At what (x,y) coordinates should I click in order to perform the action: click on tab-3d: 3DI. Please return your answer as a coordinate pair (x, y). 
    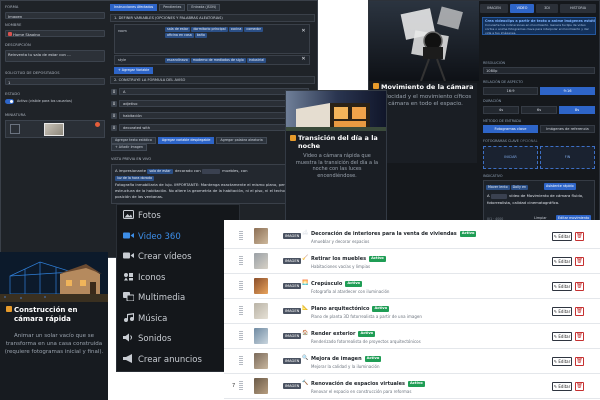
    Looking at the image, I should click on (547, 8).